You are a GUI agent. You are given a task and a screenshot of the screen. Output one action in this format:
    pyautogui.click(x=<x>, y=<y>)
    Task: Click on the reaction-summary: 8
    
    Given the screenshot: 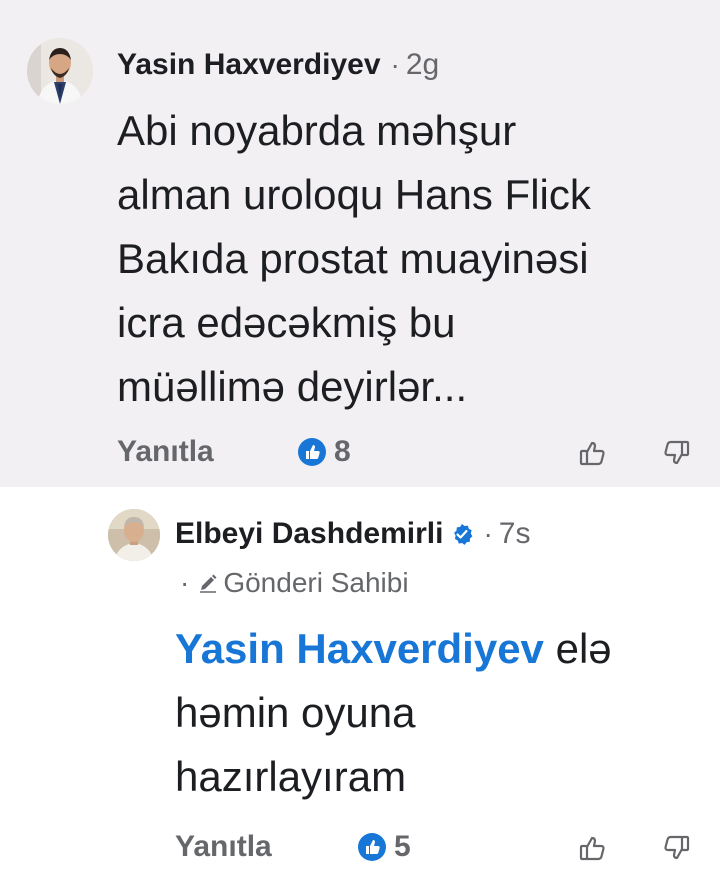 What is the action you would take?
    pyautogui.click(x=324, y=452)
    